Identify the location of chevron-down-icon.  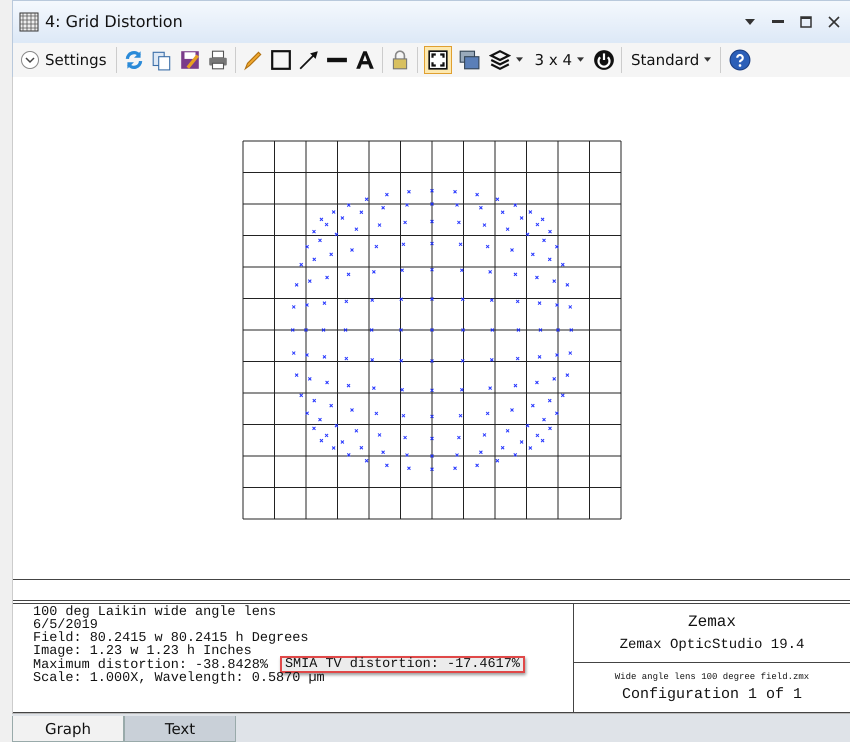
(30, 60).